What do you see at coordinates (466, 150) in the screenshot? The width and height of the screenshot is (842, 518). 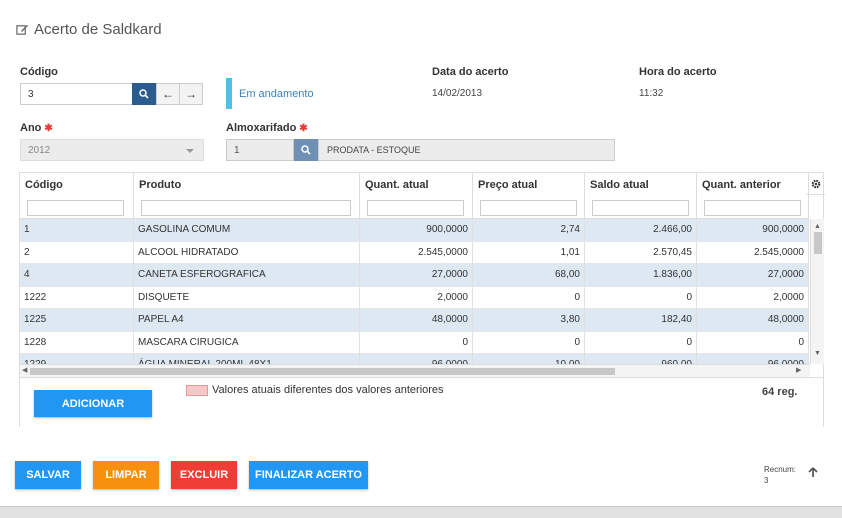 I see `almoxarifado-description-field: PRODATA - ESTOQUE` at bounding box center [466, 150].